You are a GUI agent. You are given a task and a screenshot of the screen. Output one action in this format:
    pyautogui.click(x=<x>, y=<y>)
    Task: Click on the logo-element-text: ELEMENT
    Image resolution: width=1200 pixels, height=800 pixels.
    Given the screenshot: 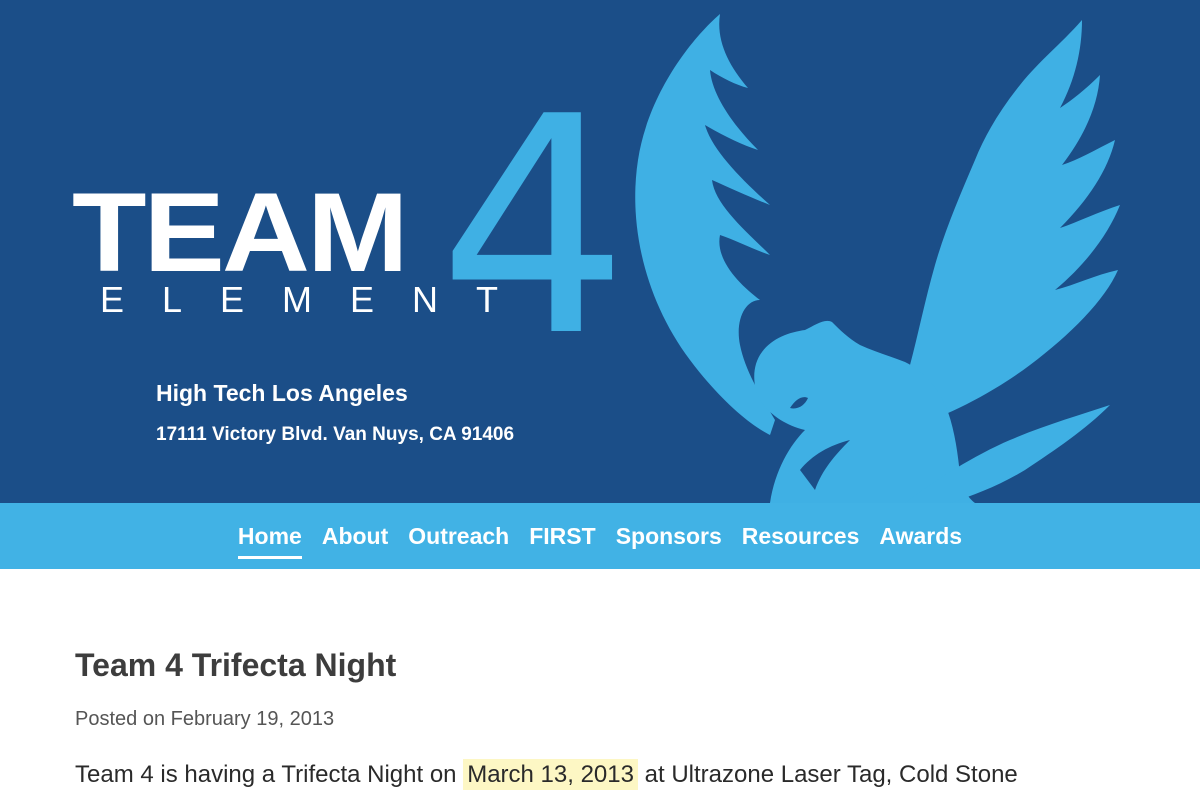 What is the action you would take?
    pyautogui.click(x=318, y=299)
    